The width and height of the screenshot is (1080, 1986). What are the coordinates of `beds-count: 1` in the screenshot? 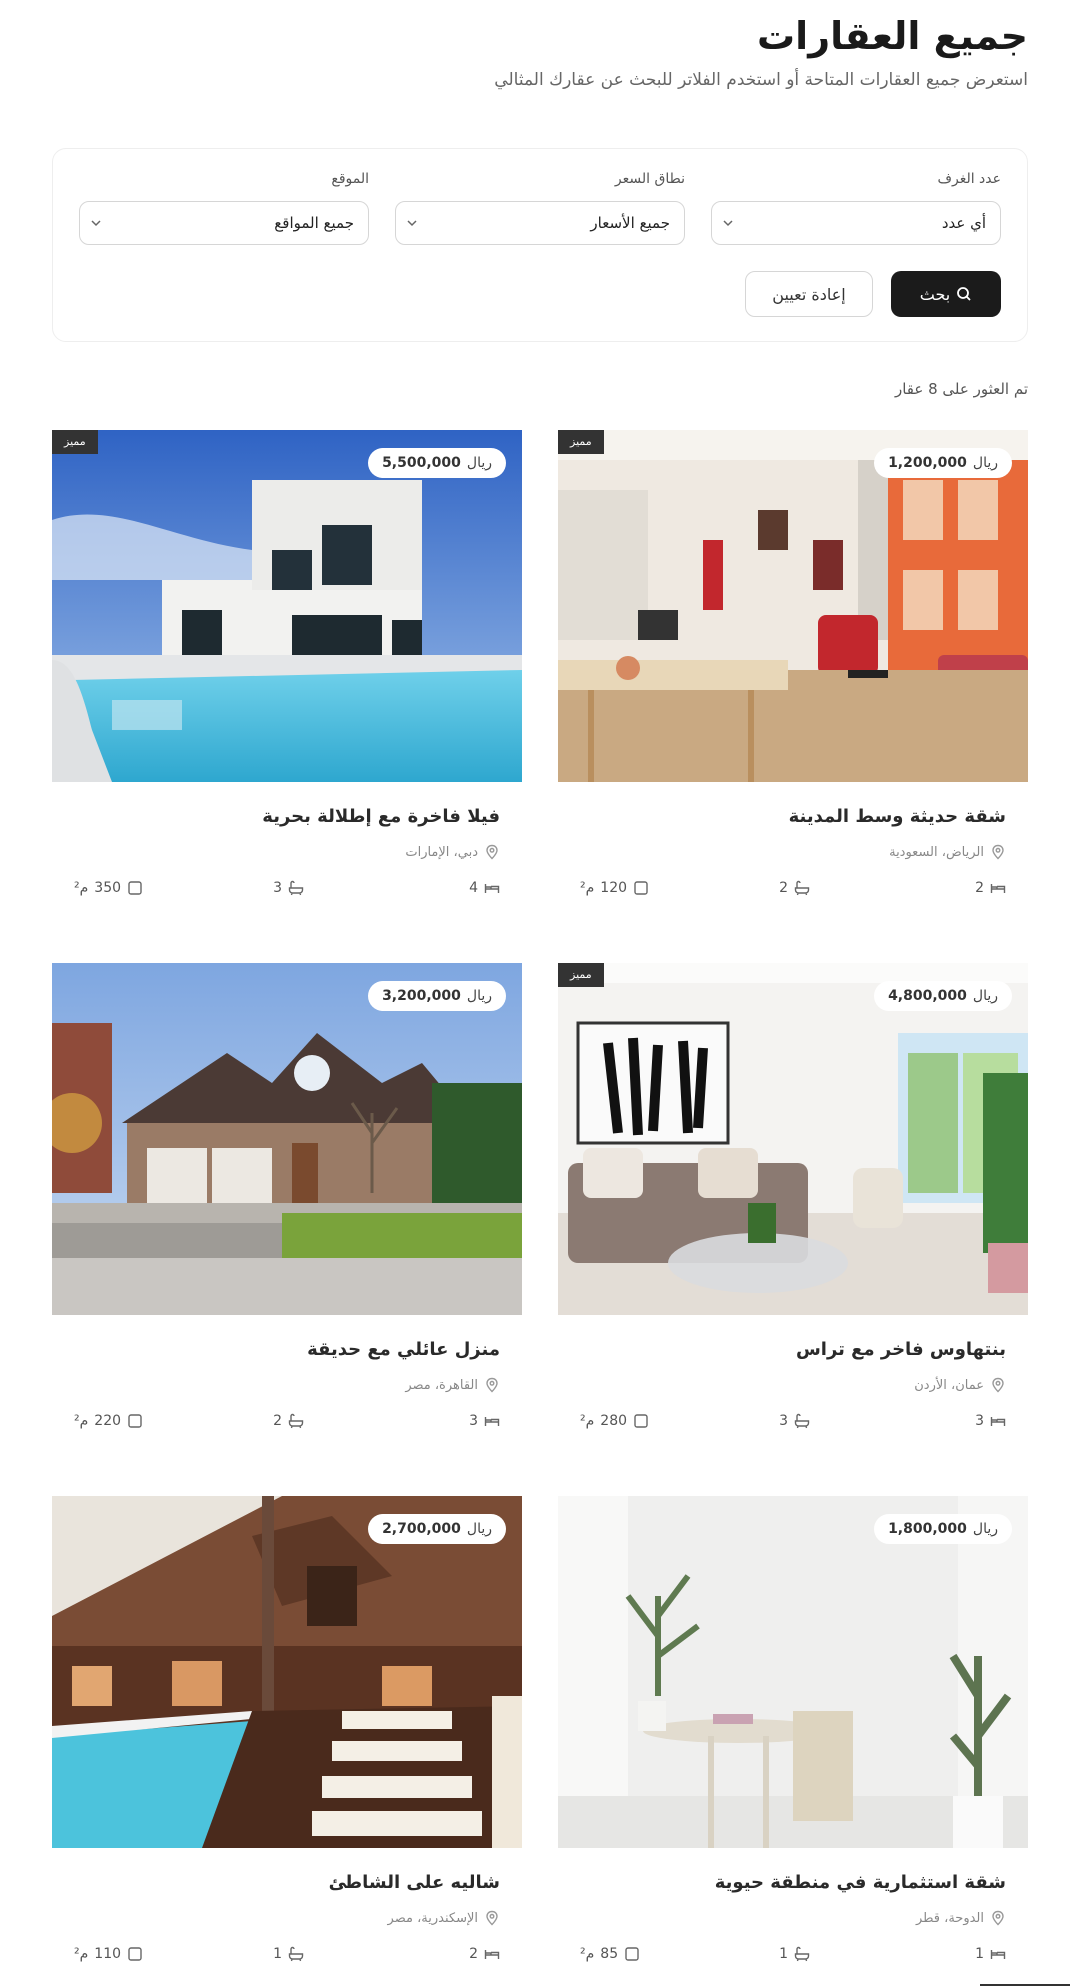 It's located at (979, 1954).